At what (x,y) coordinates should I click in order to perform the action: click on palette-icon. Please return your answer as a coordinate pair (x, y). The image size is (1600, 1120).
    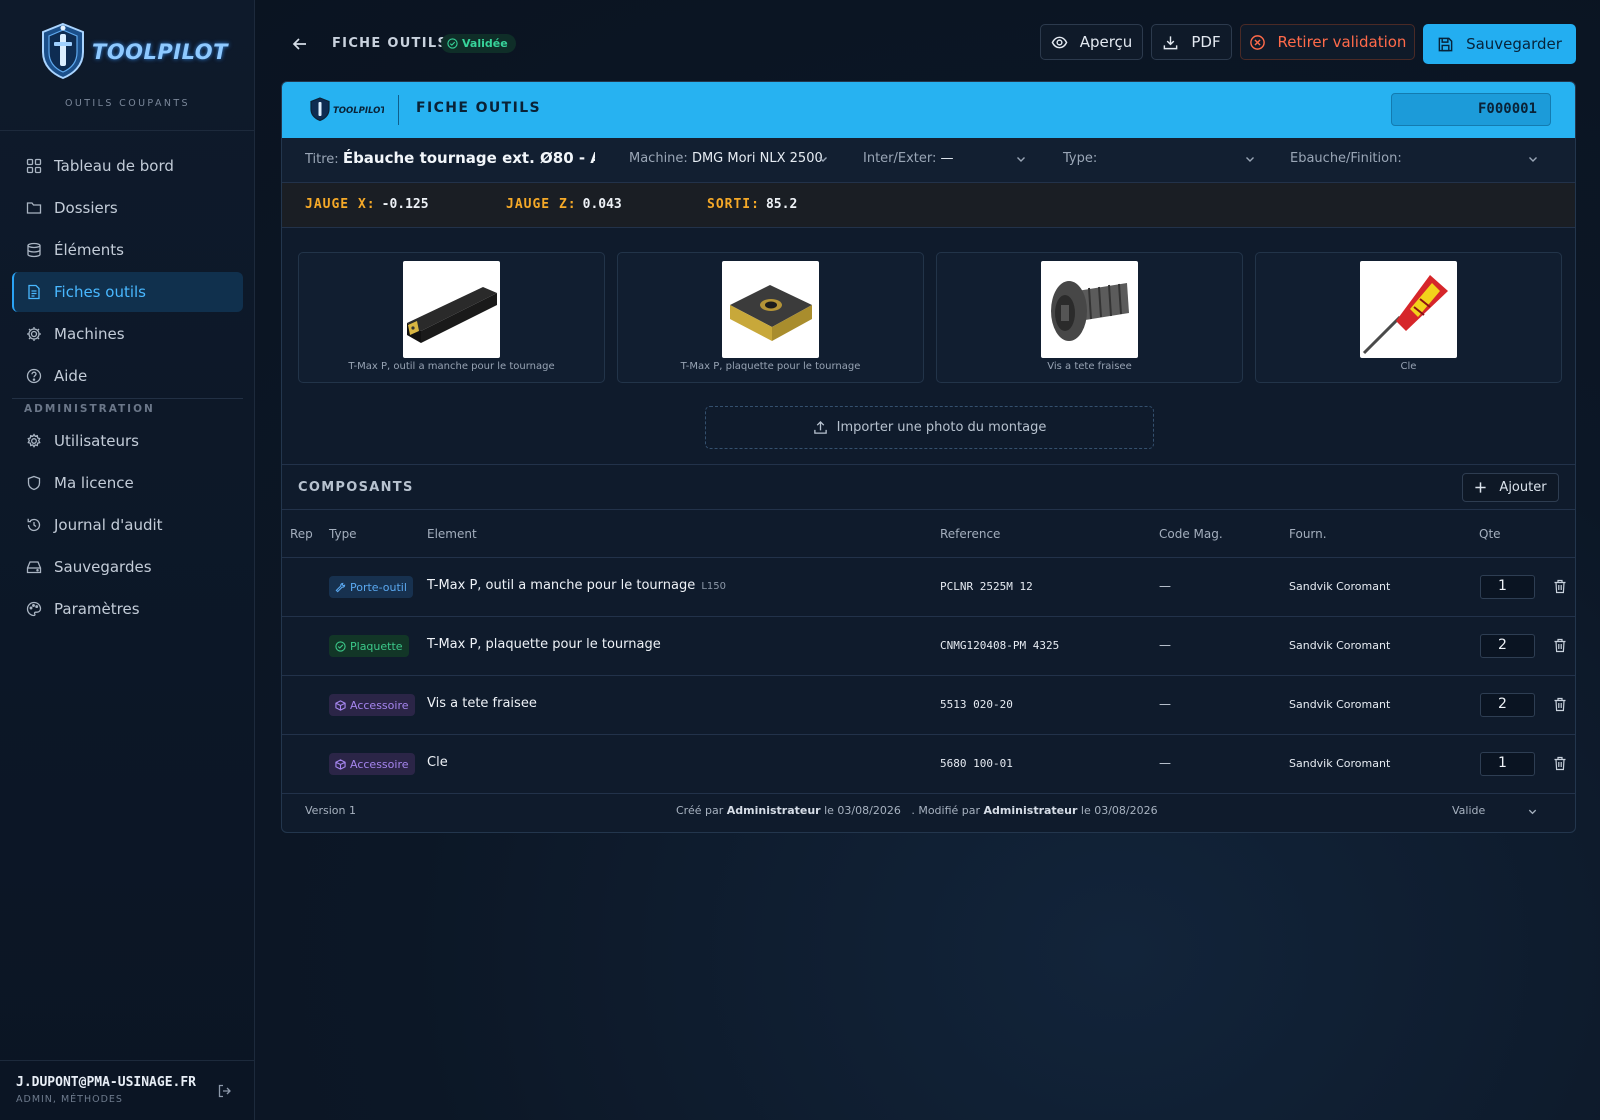
    Looking at the image, I should click on (34, 609).